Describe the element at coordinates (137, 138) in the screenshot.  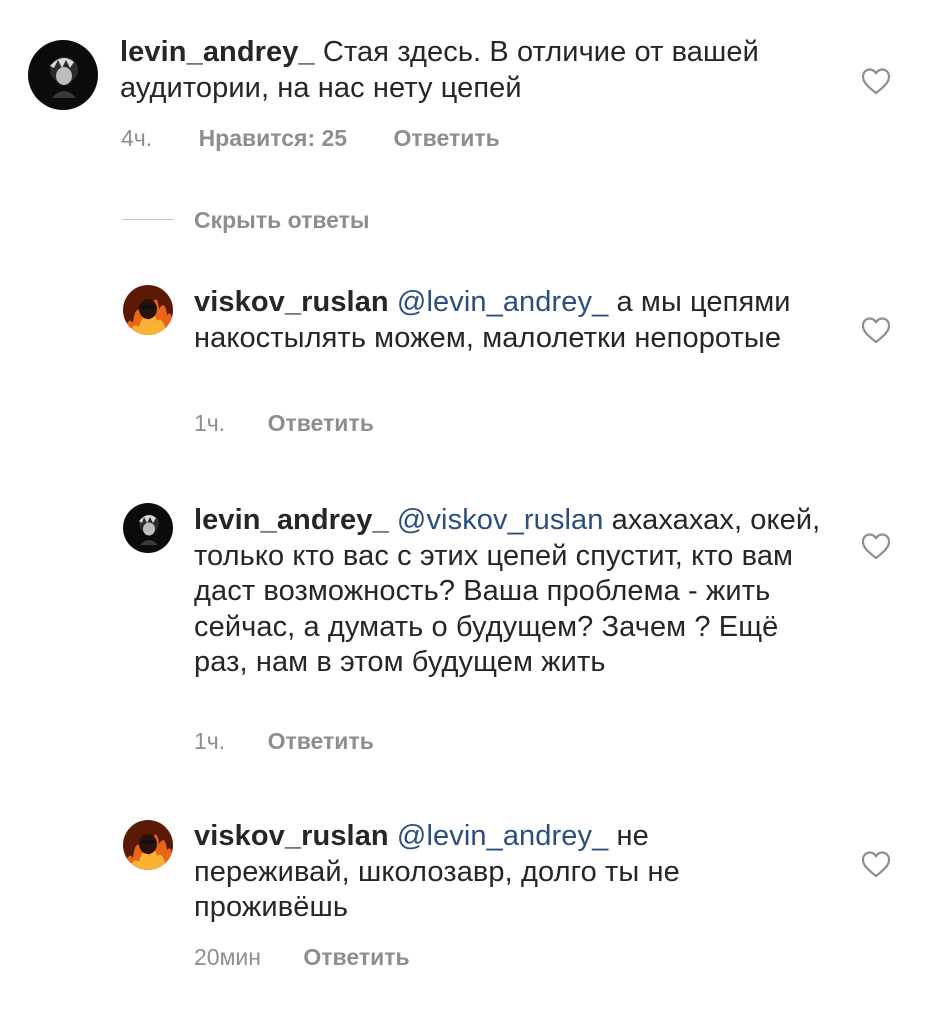
I see `comment-time: 4ч.` at that location.